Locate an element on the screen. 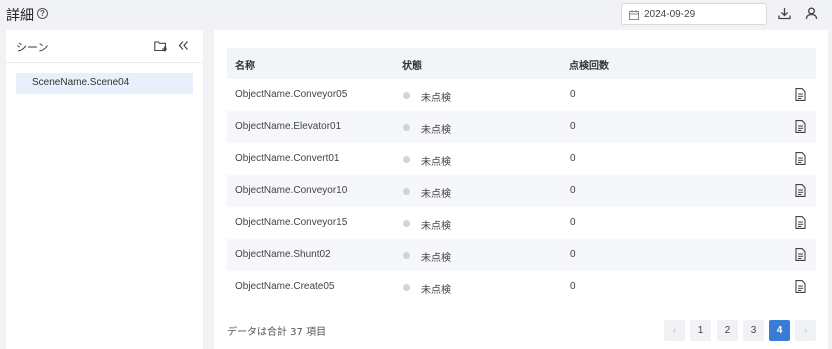 This screenshot has height=349, width=832. header: 詳細 ? 2024-09-29 is located at coordinates (416, 14).